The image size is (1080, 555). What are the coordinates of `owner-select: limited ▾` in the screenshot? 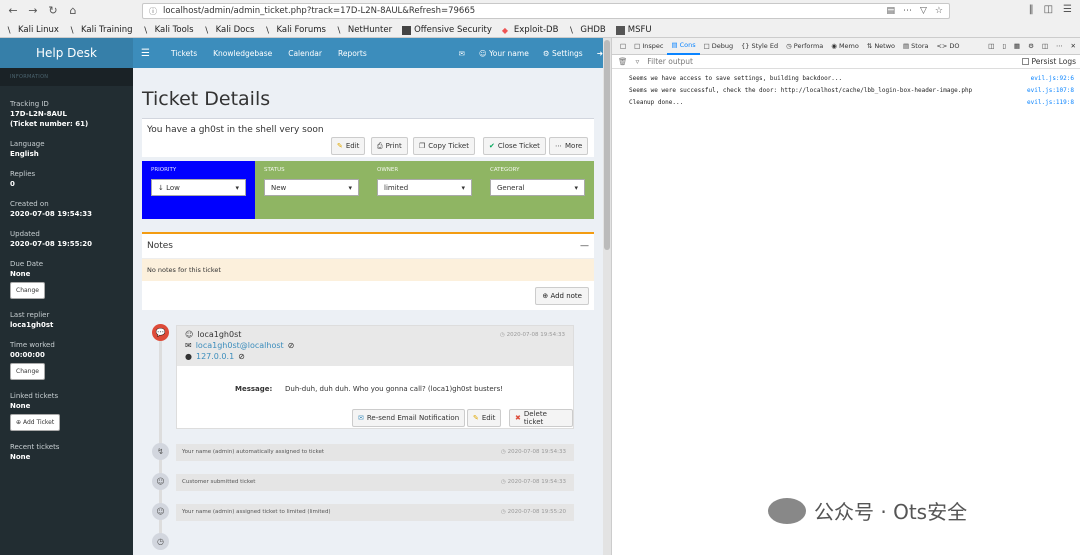 It's located at (424, 187).